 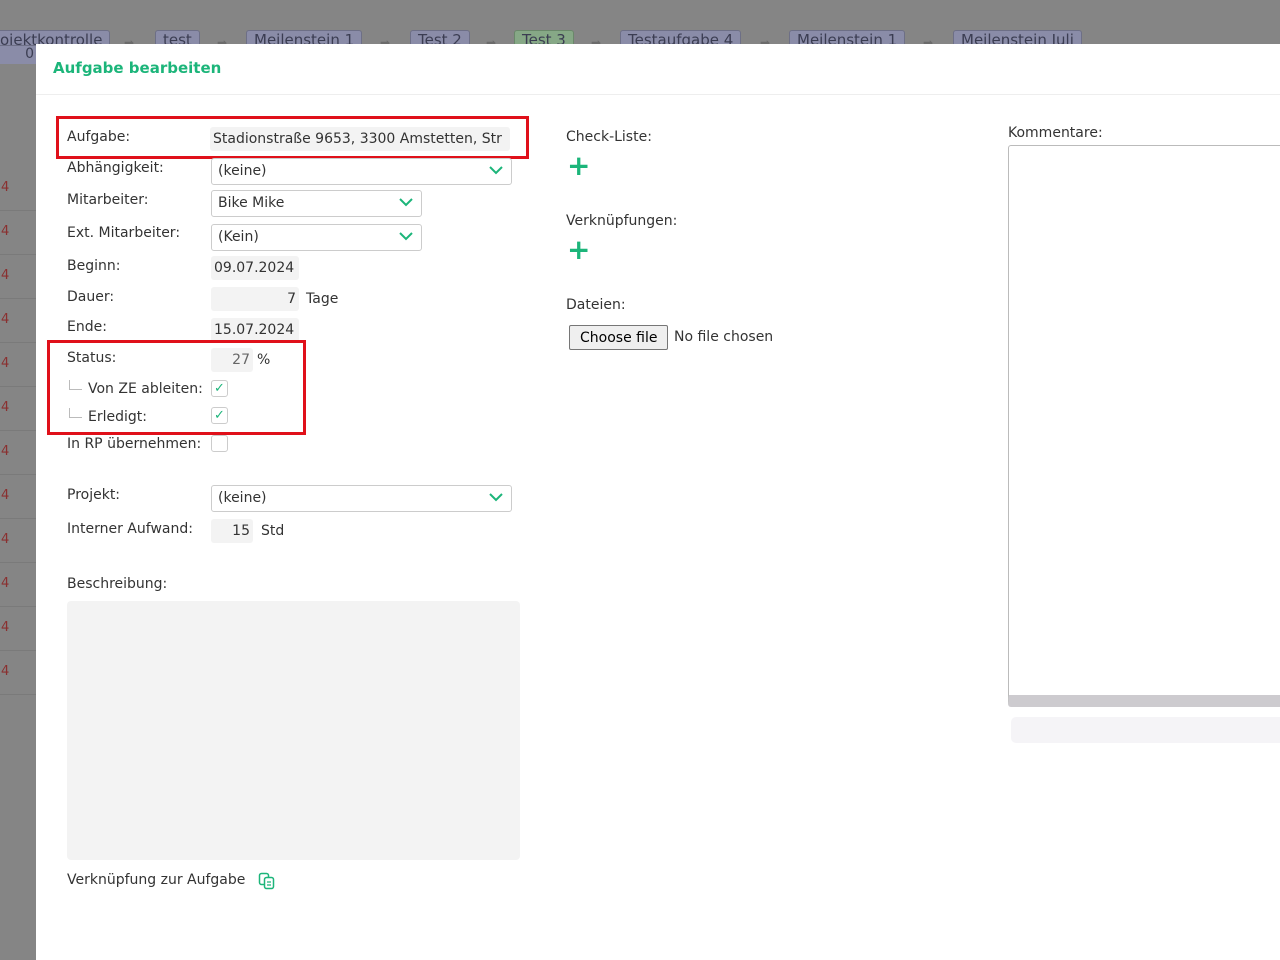 What do you see at coordinates (137, 68) in the screenshot?
I see `dialog-title: Aufgabe bearbeiten` at bounding box center [137, 68].